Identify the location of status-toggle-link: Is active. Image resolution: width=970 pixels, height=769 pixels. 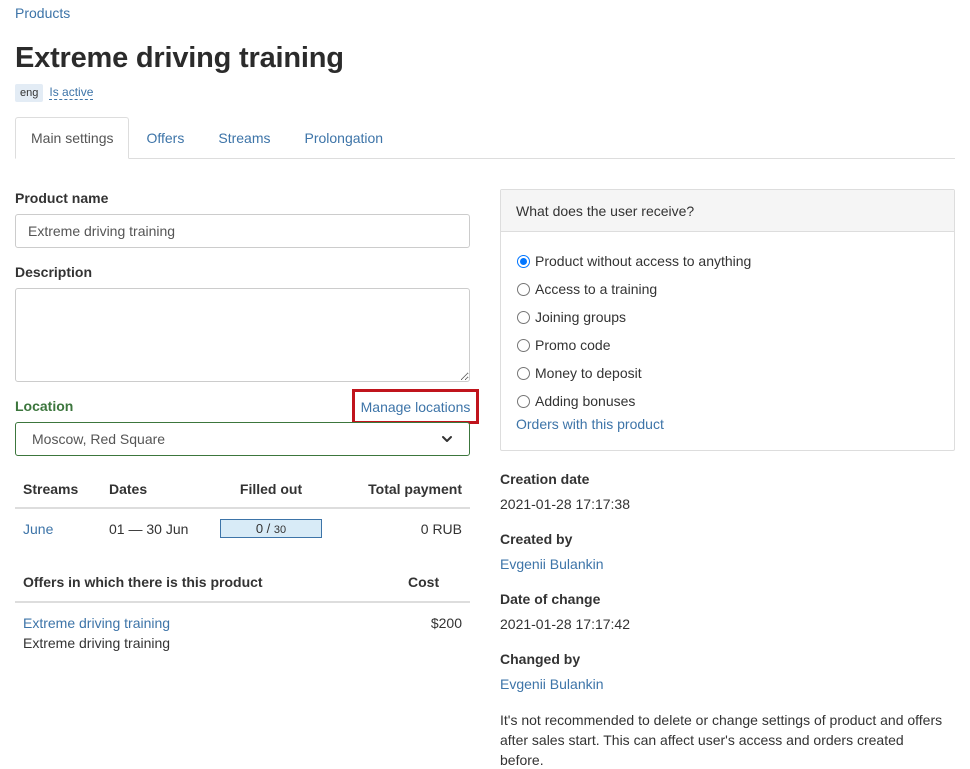
(71, 93).